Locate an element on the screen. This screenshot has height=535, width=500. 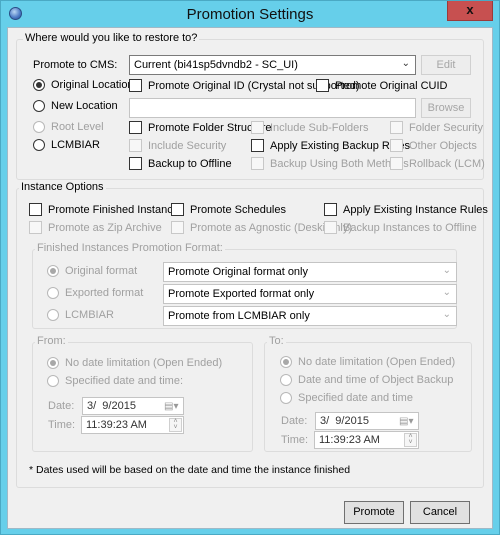
checkbox-label: Apply Existing Instance Rules is located at coordinates (415, 209).